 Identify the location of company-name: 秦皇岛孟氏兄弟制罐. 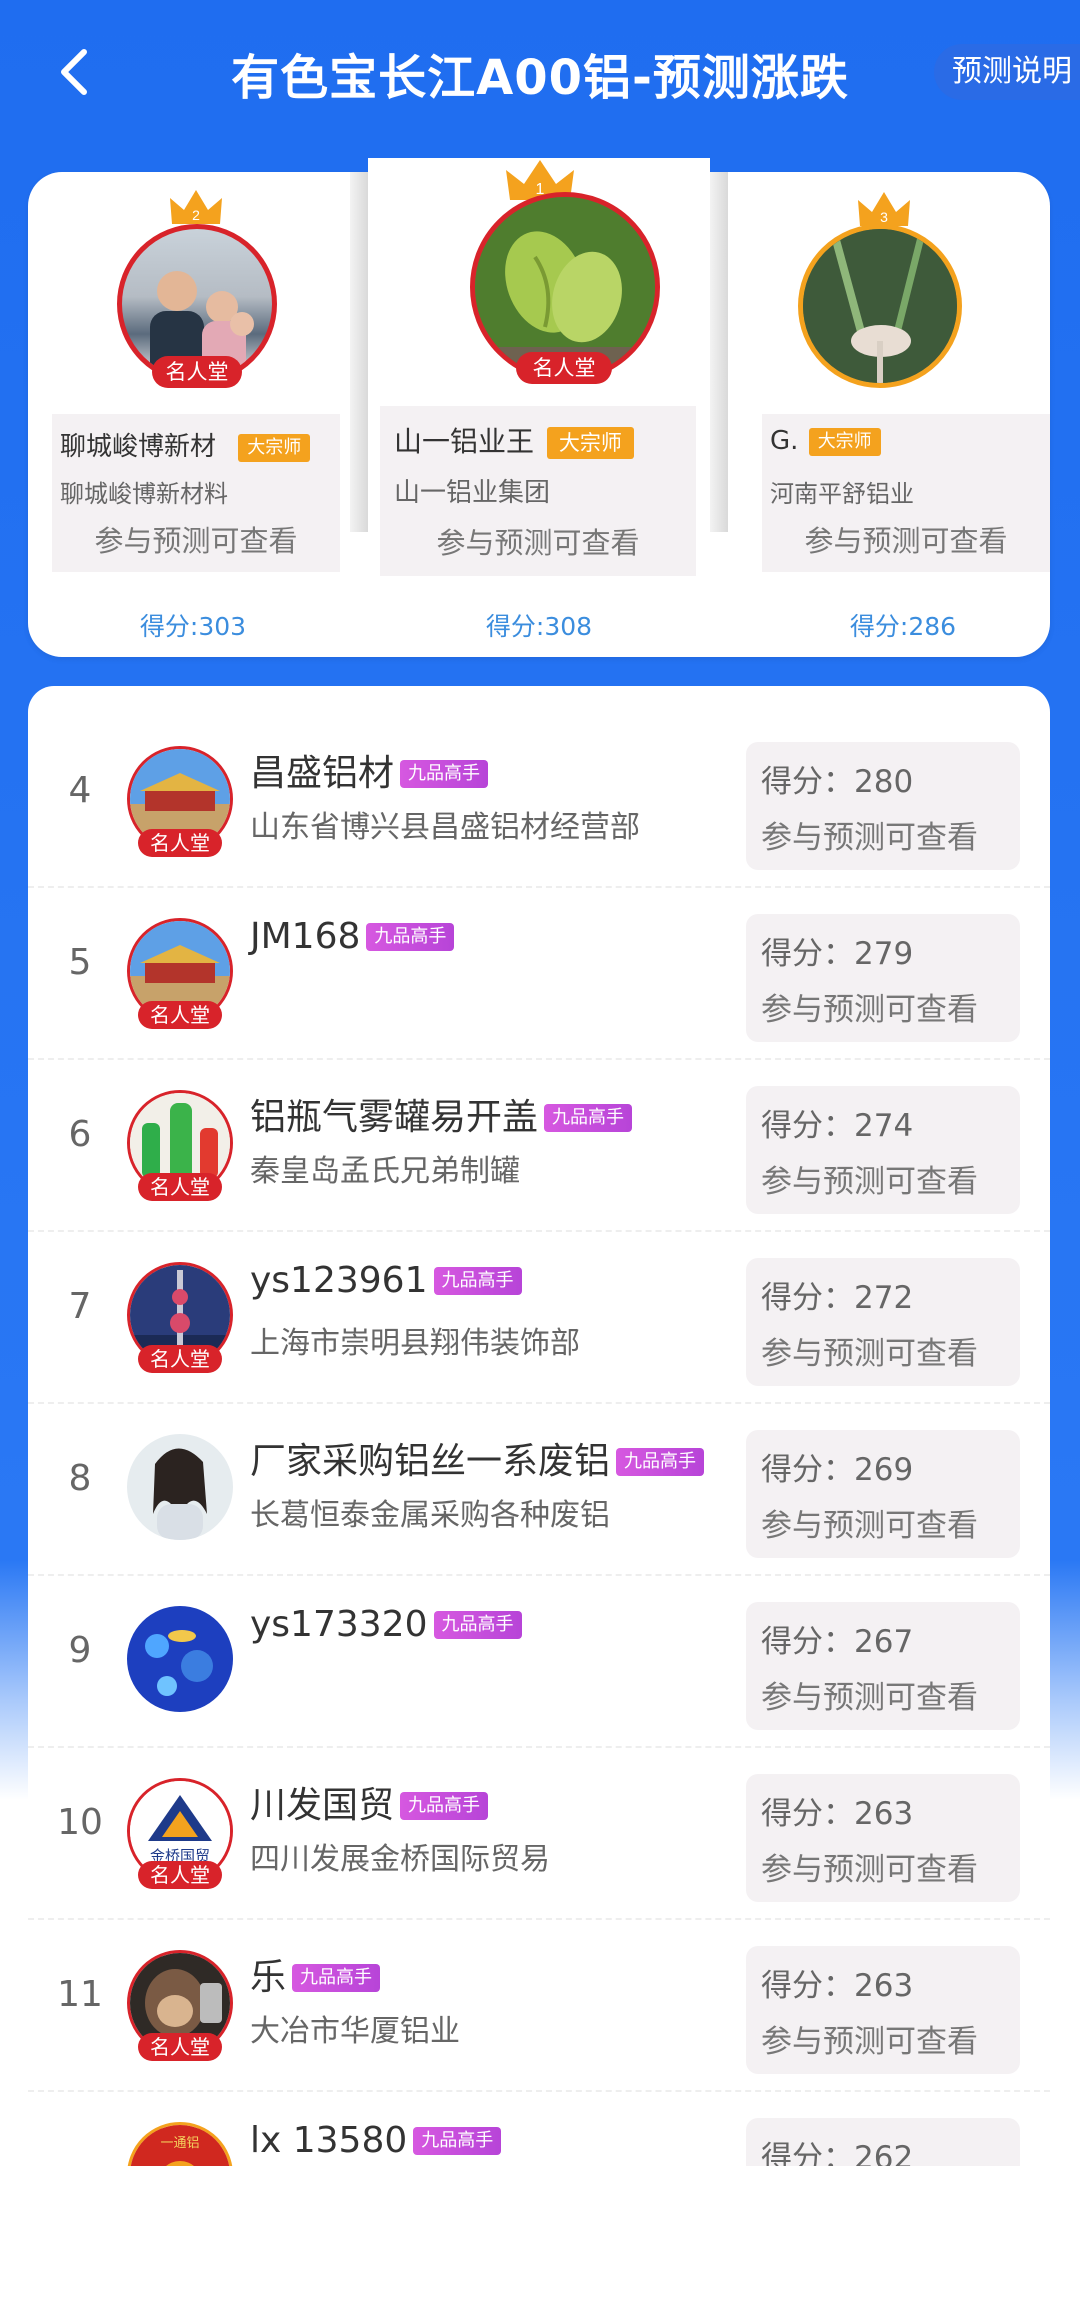
(385, 1171).